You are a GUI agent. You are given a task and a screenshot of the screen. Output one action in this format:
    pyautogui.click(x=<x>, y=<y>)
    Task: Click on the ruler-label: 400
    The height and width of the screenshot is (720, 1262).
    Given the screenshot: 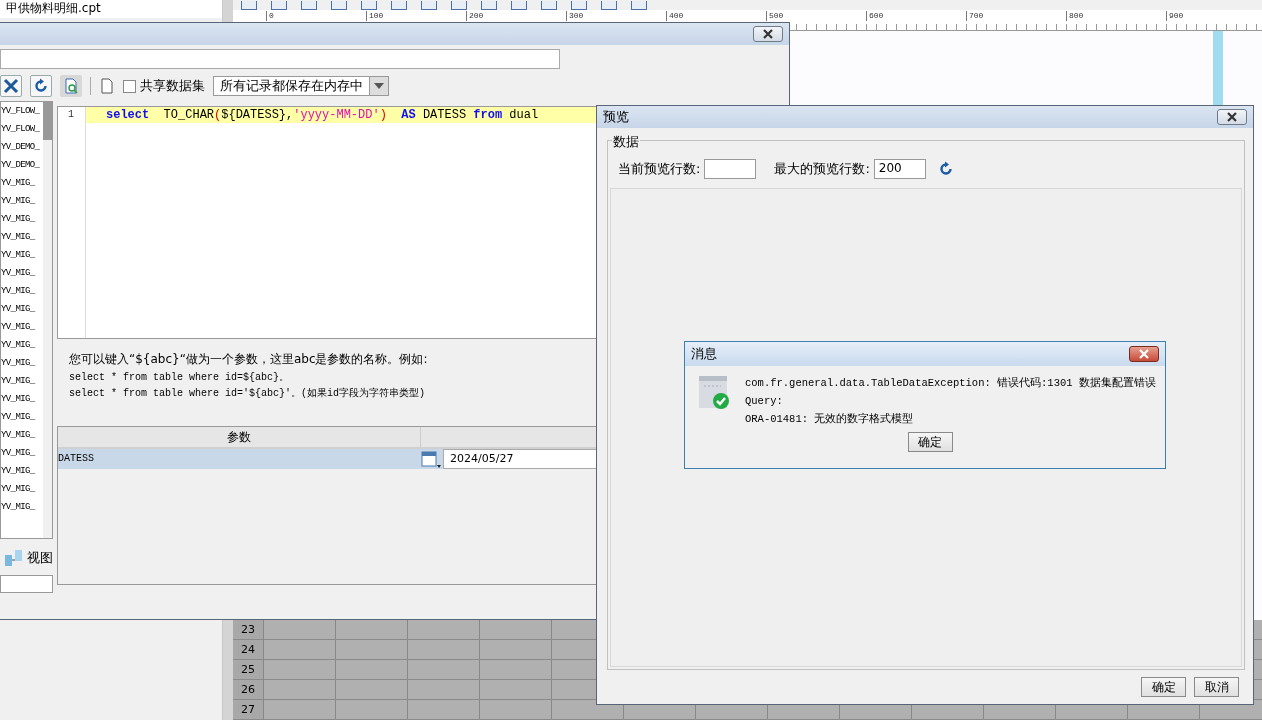 What is the action you would take?
    pyautogui.click(x=675, y=16)
    